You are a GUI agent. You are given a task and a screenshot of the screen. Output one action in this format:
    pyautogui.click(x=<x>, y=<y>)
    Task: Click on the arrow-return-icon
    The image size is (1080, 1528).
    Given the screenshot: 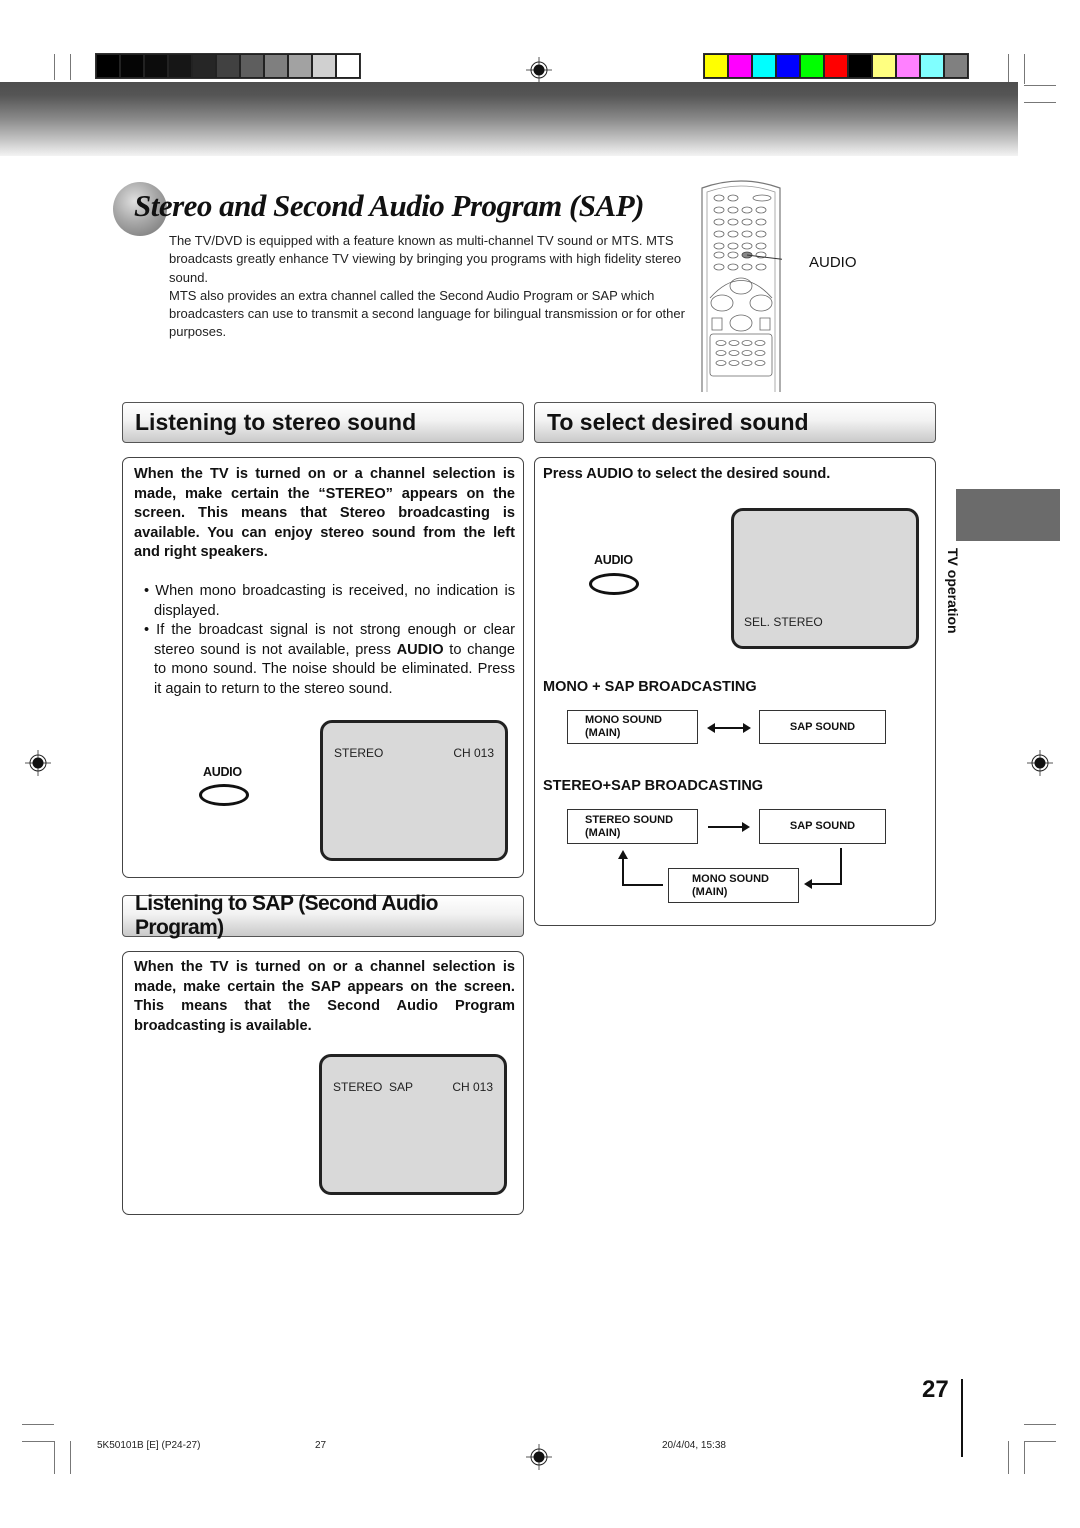 What is the action you would take?
    pyautogui.click(x=823, y=868)
    